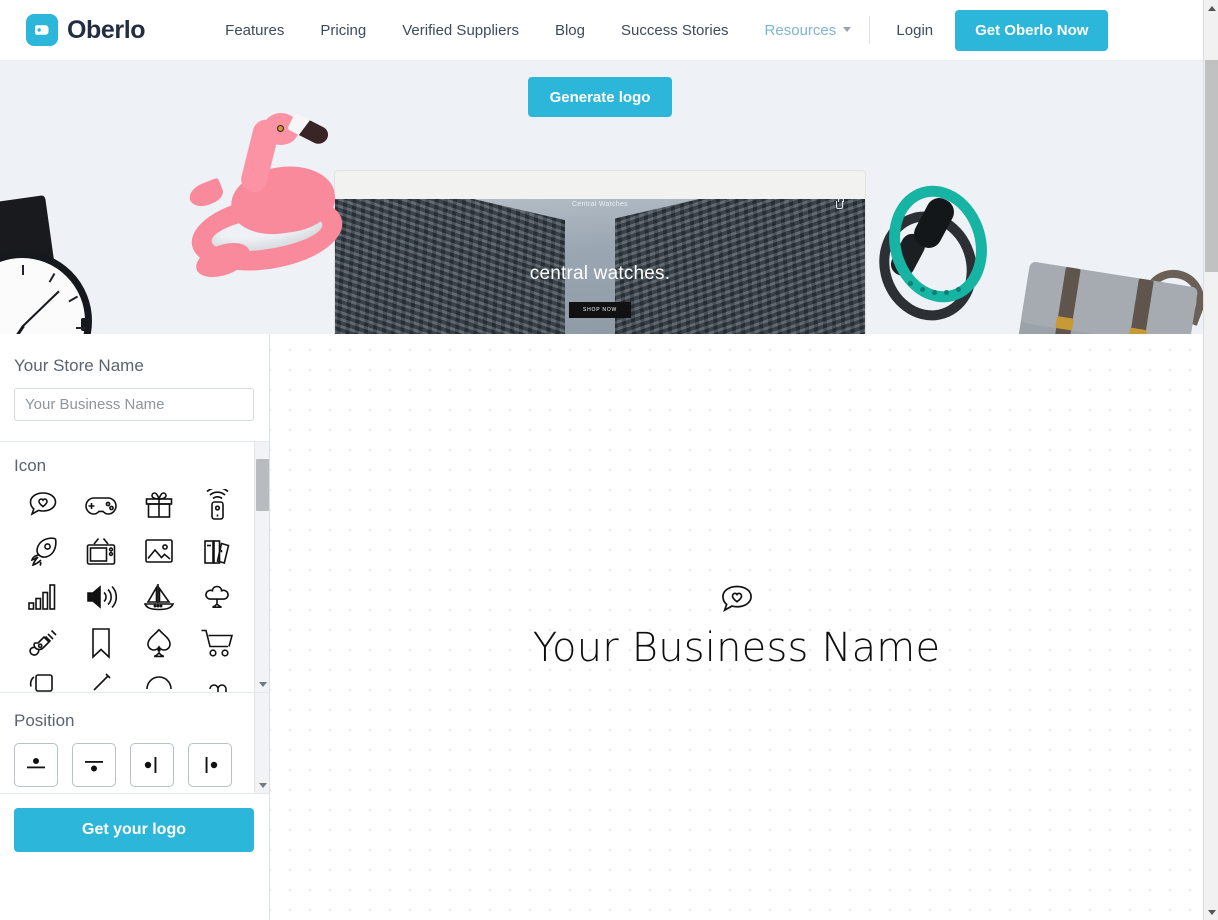  I want to click on login-link: Login, so click(914, 30).